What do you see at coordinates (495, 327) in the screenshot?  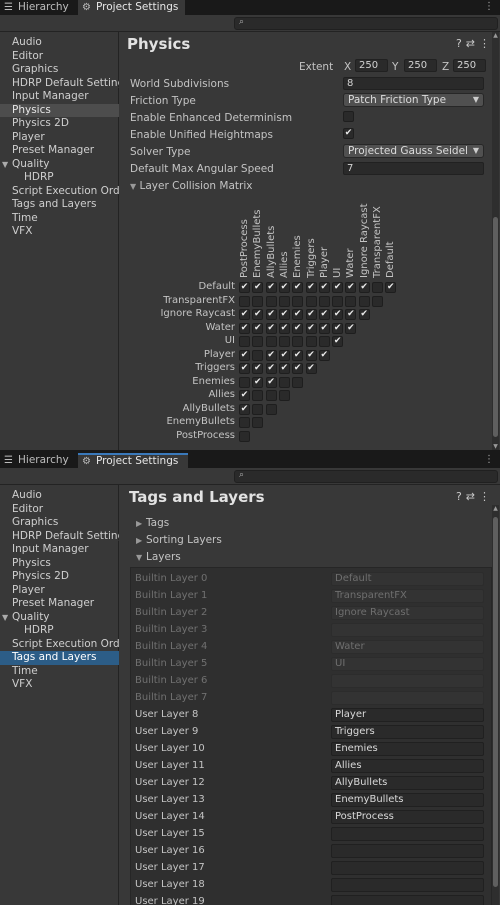 I see `scroll-thumb` at bounding box center [495, 327].